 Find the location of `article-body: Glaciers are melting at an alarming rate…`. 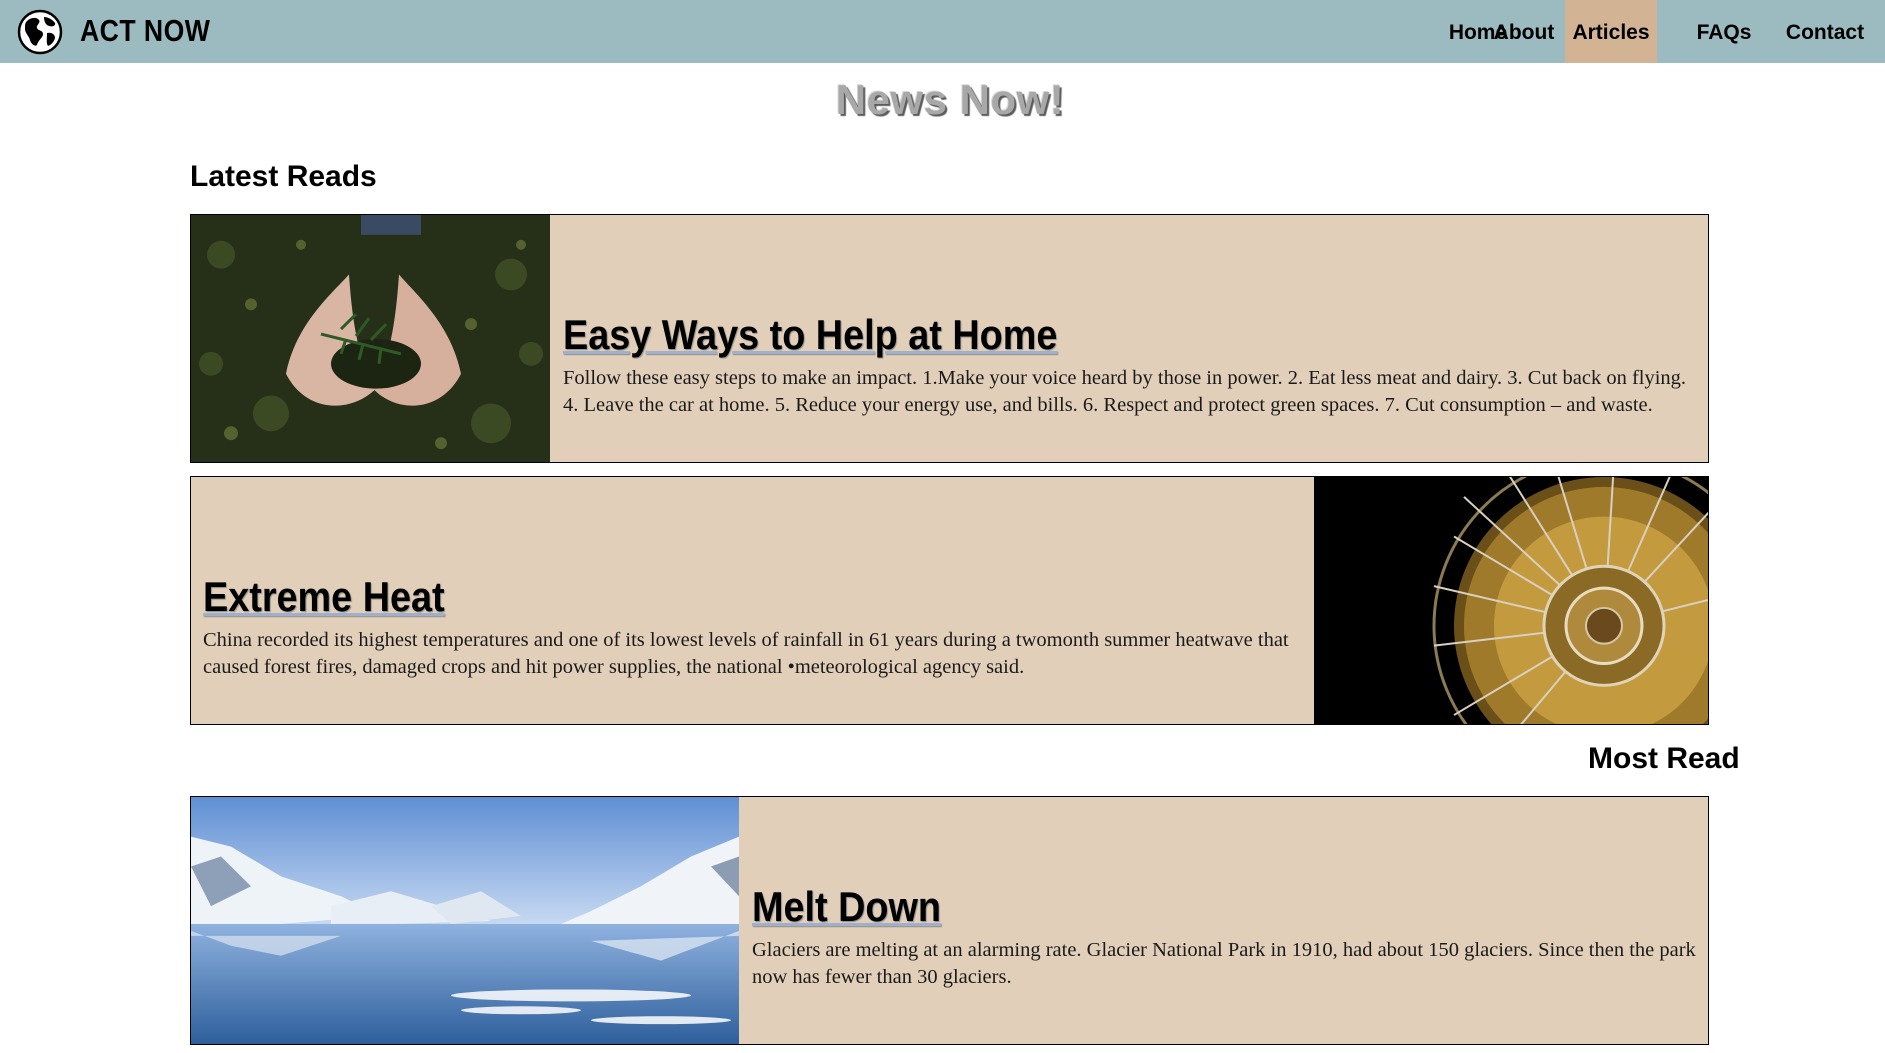

article-body: Glaciers are melting at an alarming rate… is located at coordinates (1224, 963).